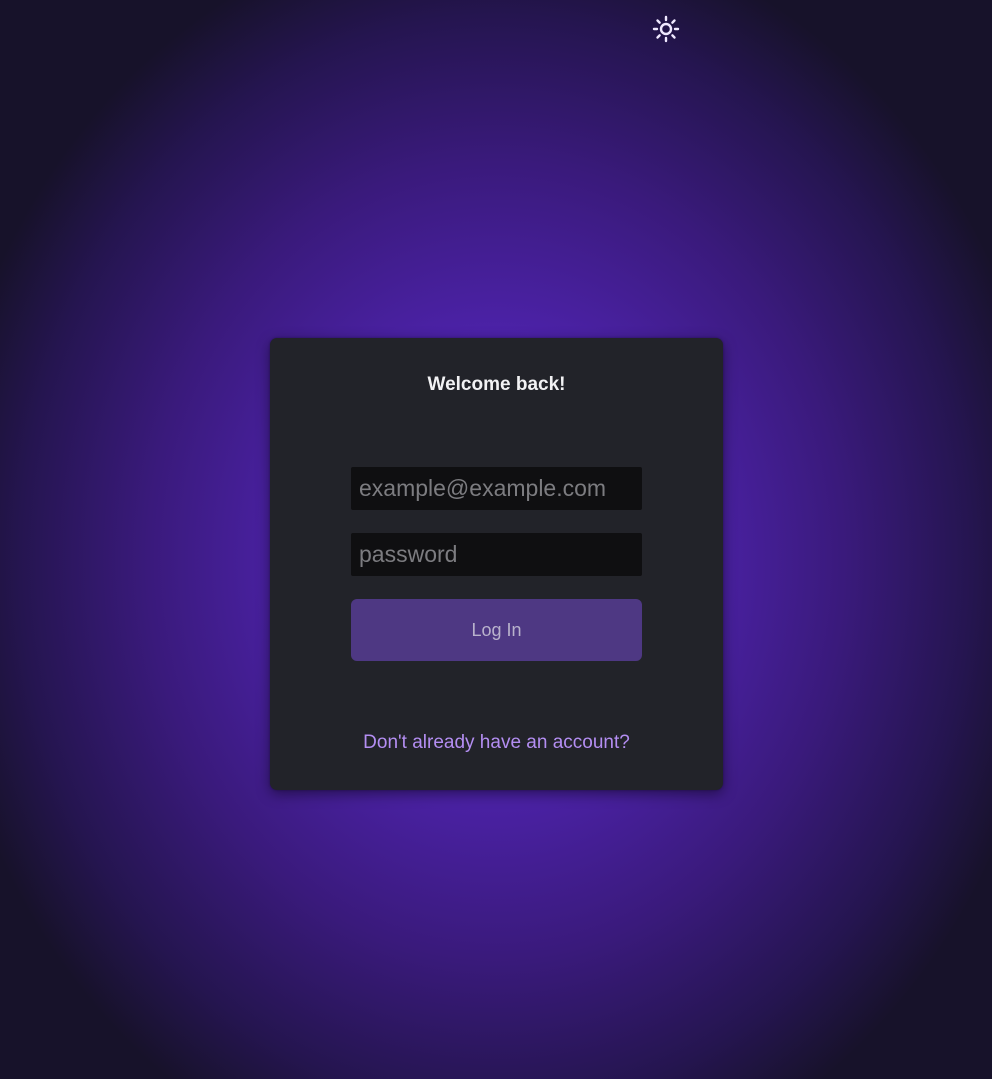  I want to click on sun-icon, so click(665, 28).